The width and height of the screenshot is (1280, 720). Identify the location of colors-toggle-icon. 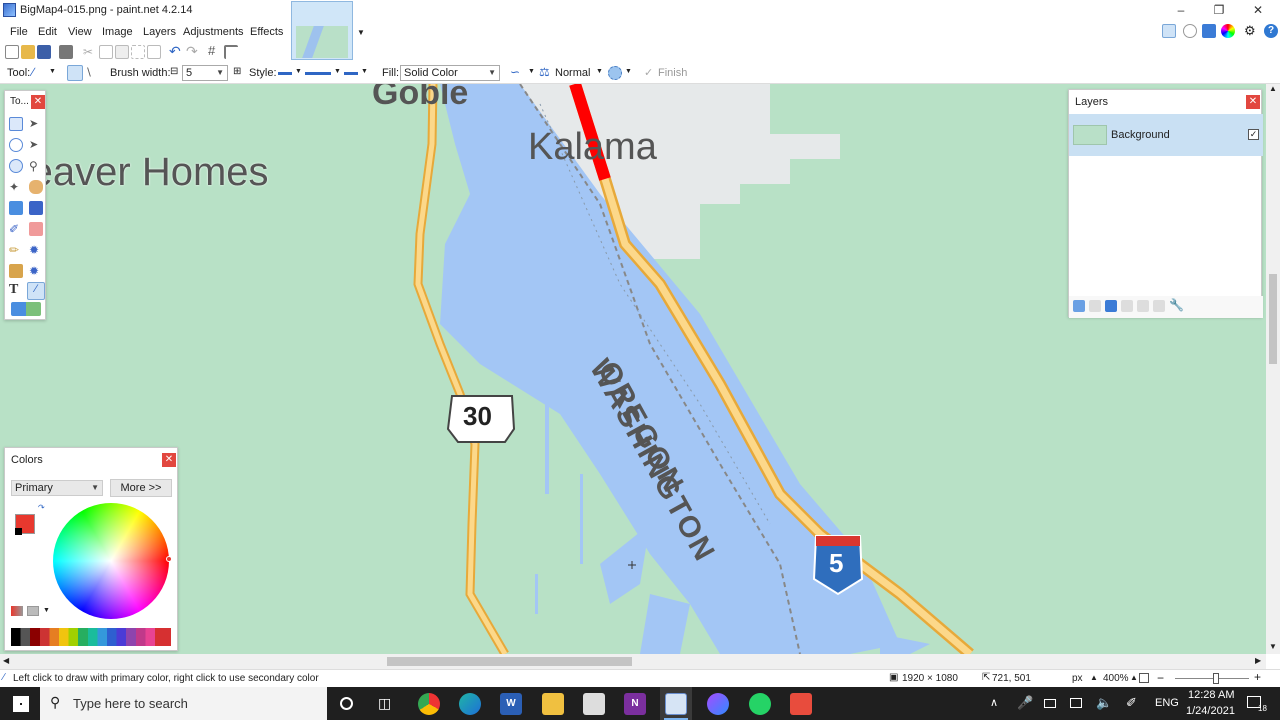
(1228, 31).